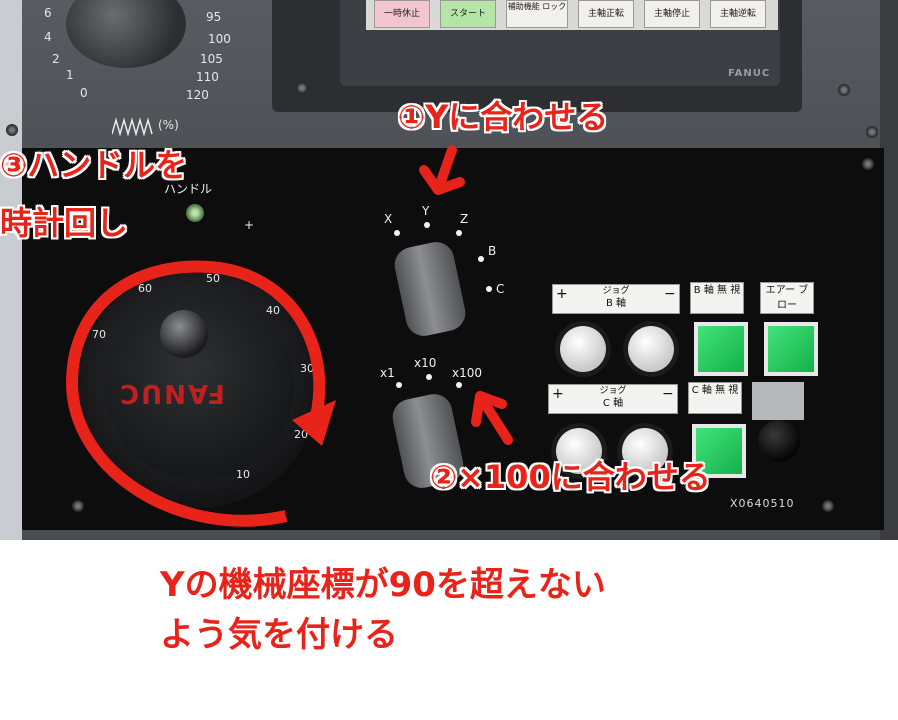 The height and width of the screenshot is (720, 898). Describe the element at coordinates (570, 477) in the screenshot. I see `step2-annotation: ②×100に合わせる` at that location.